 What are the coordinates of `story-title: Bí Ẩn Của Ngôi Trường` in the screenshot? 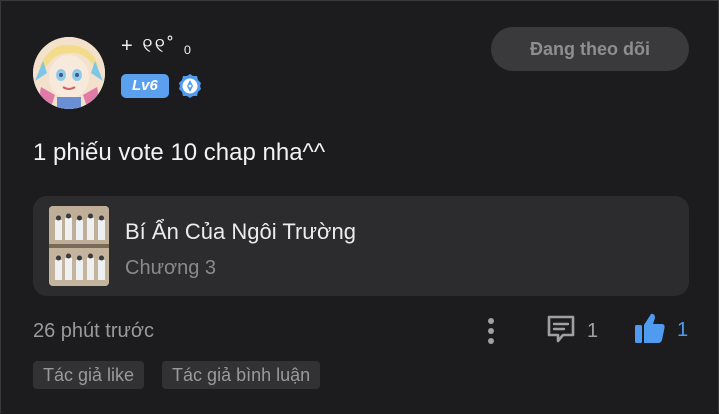 It's located at (240, 232).